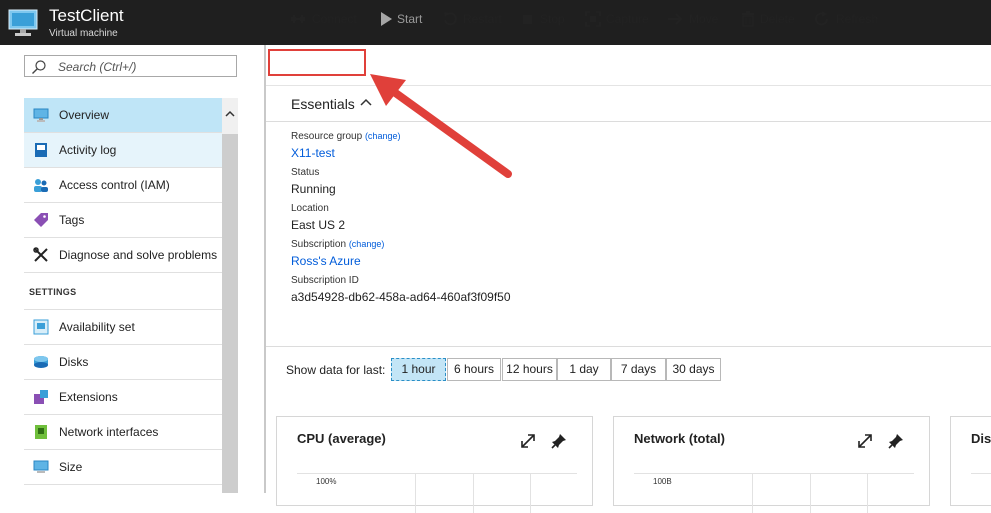 The height and width of the screenshot is (513, 991). What do you see at coordinates (109, 432) in the screenshot?
I see `nav-item-label: Network interfaces` at bounding box center [109, 432].